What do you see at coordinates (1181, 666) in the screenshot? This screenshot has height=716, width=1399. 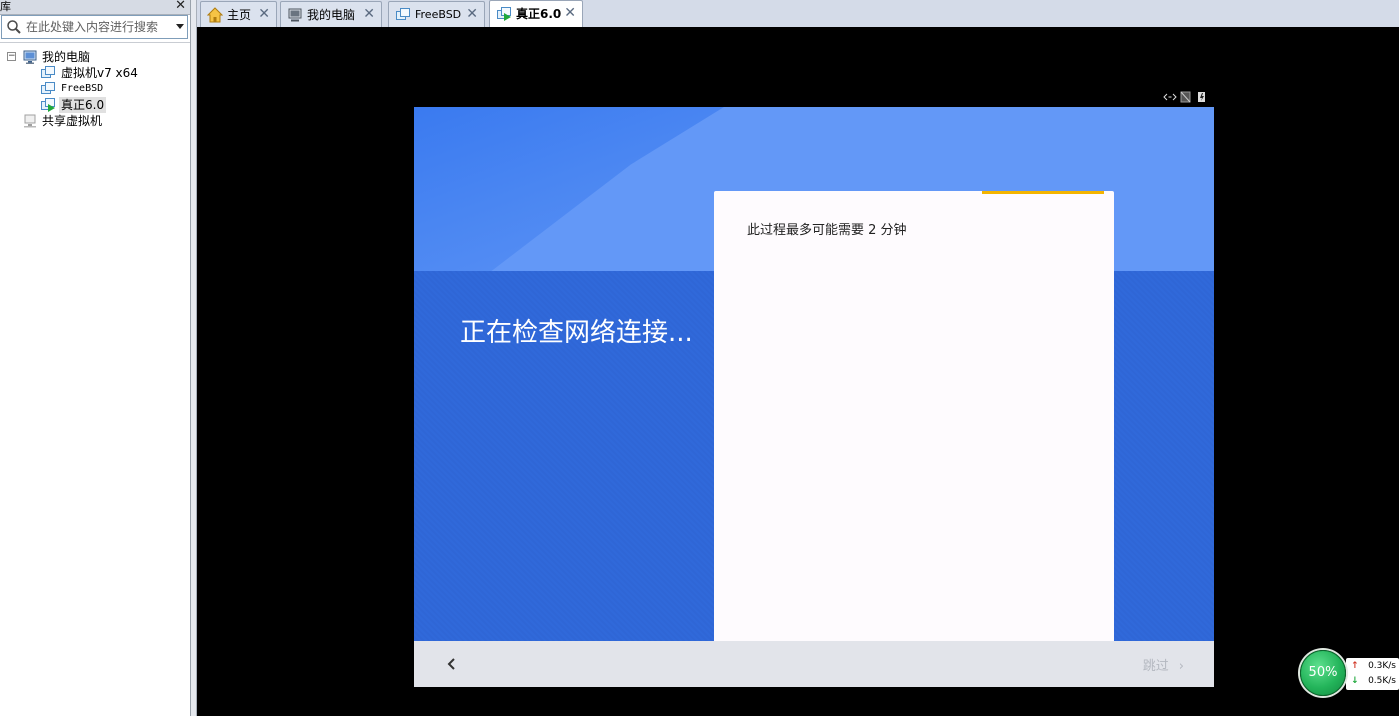 I see `chevron-right-icon: ›` at bounding box center [1181, 666].